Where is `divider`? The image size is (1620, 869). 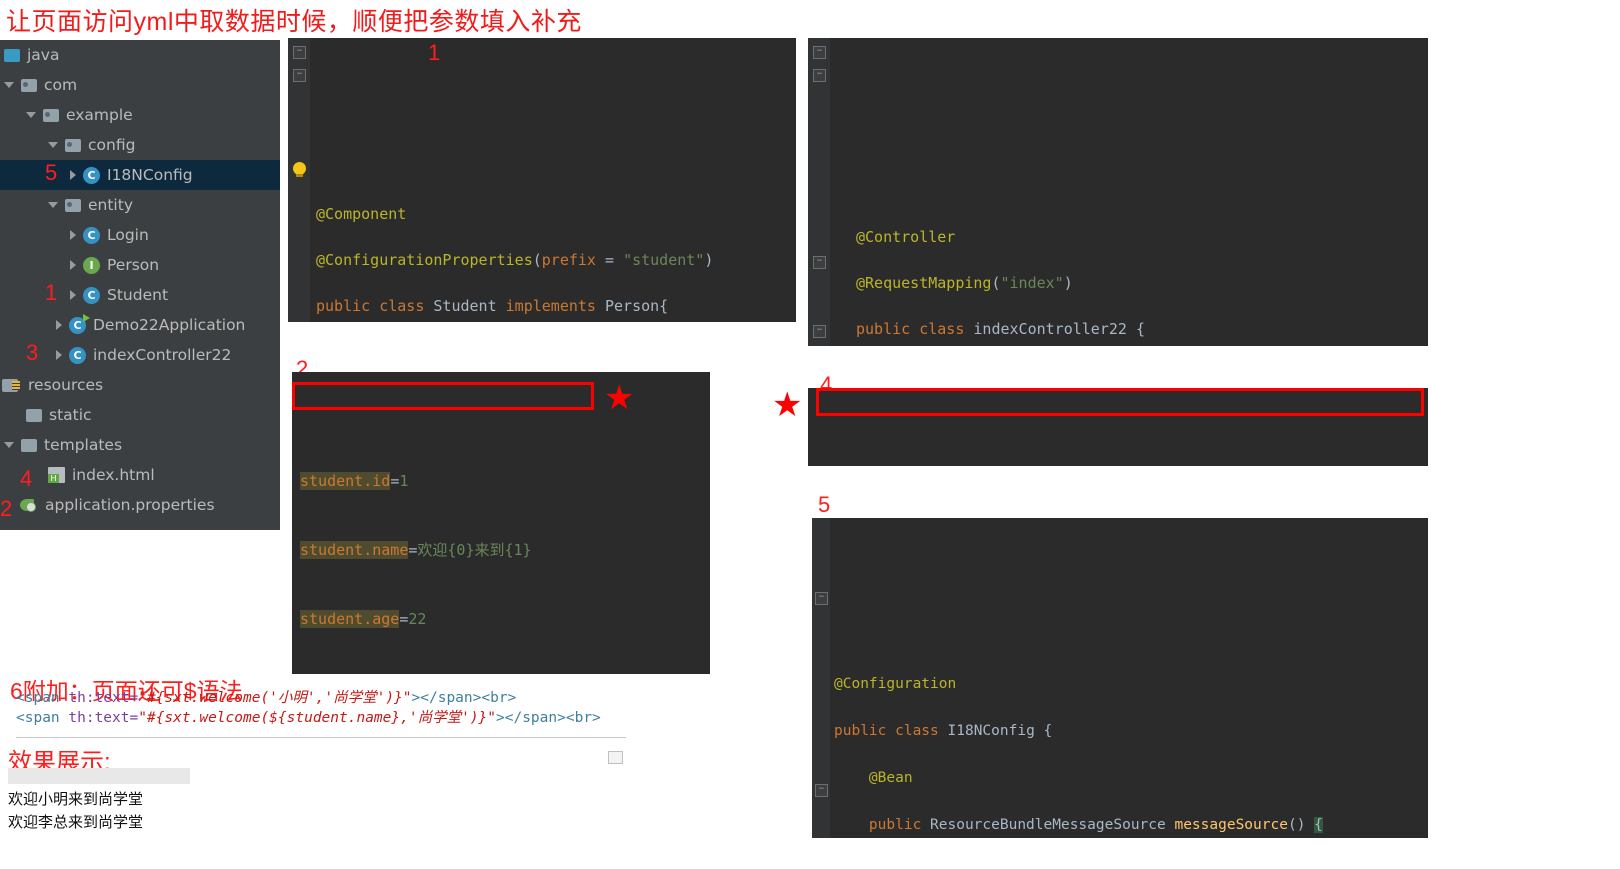 divider is located at coordinates (321, 737).